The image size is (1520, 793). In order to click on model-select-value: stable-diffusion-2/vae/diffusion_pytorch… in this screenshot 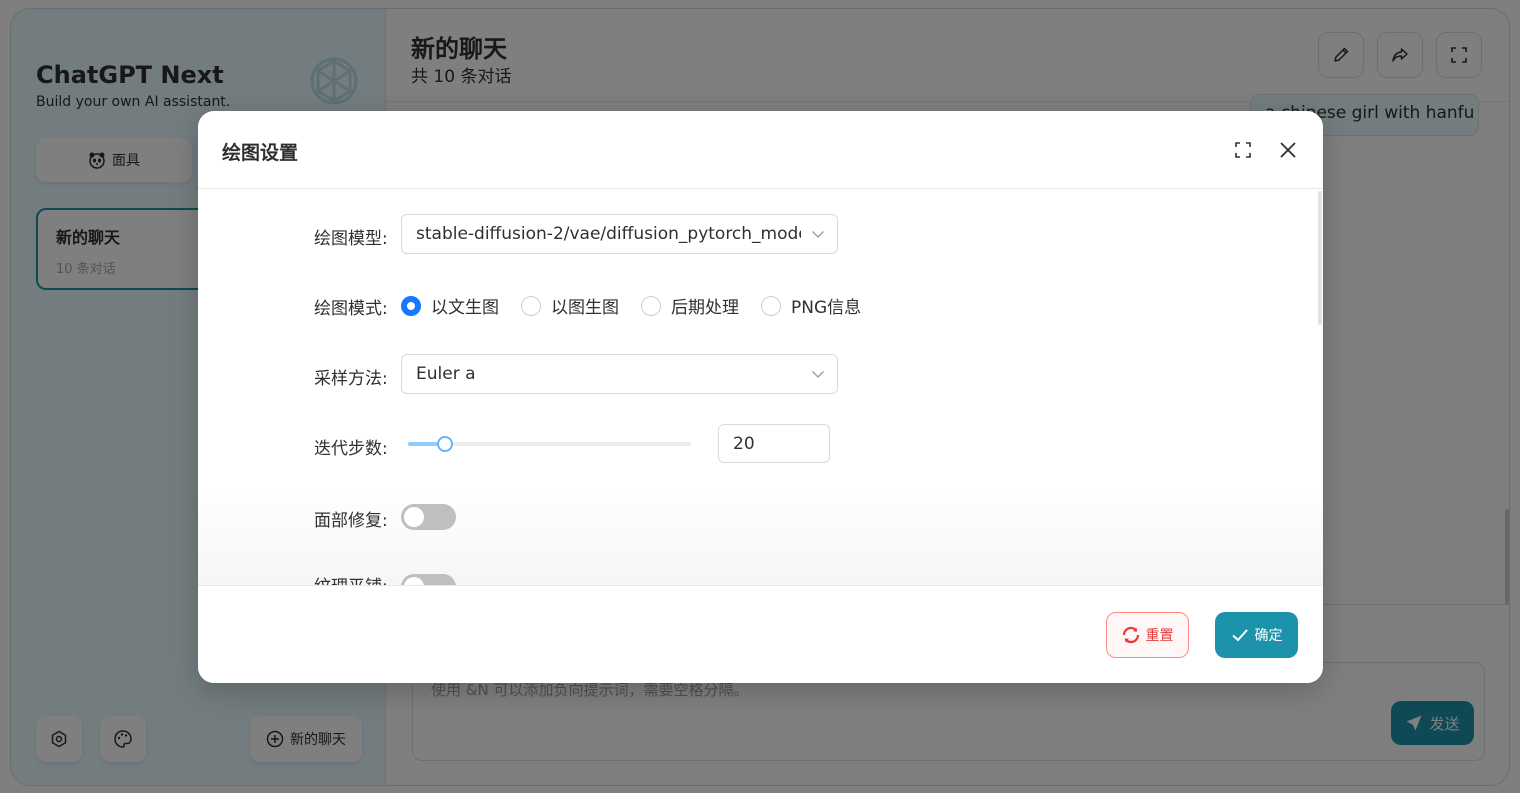, I will do `click(608, 234)`.